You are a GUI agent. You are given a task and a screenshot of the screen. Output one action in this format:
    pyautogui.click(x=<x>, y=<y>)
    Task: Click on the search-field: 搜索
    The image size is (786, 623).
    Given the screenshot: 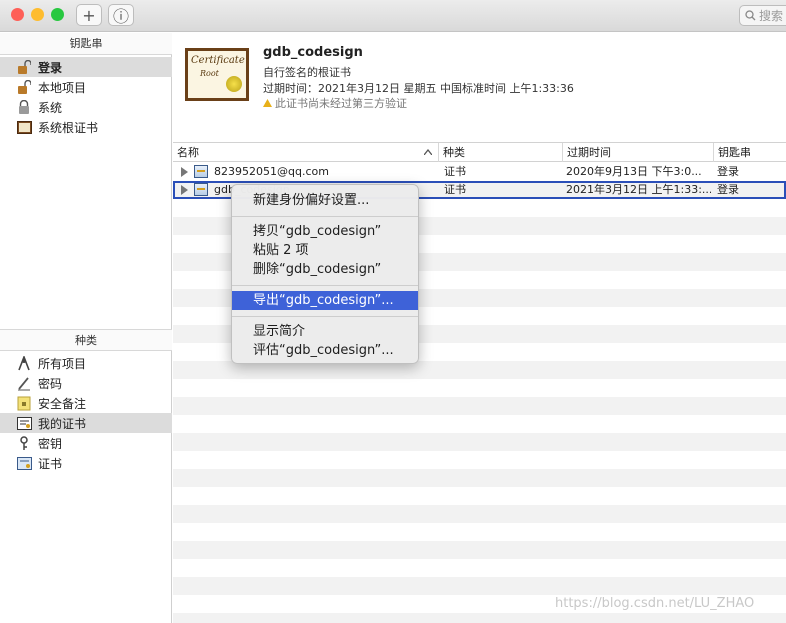 What is the action you would take?
    pyautogui.click(x=762, y=15)
    